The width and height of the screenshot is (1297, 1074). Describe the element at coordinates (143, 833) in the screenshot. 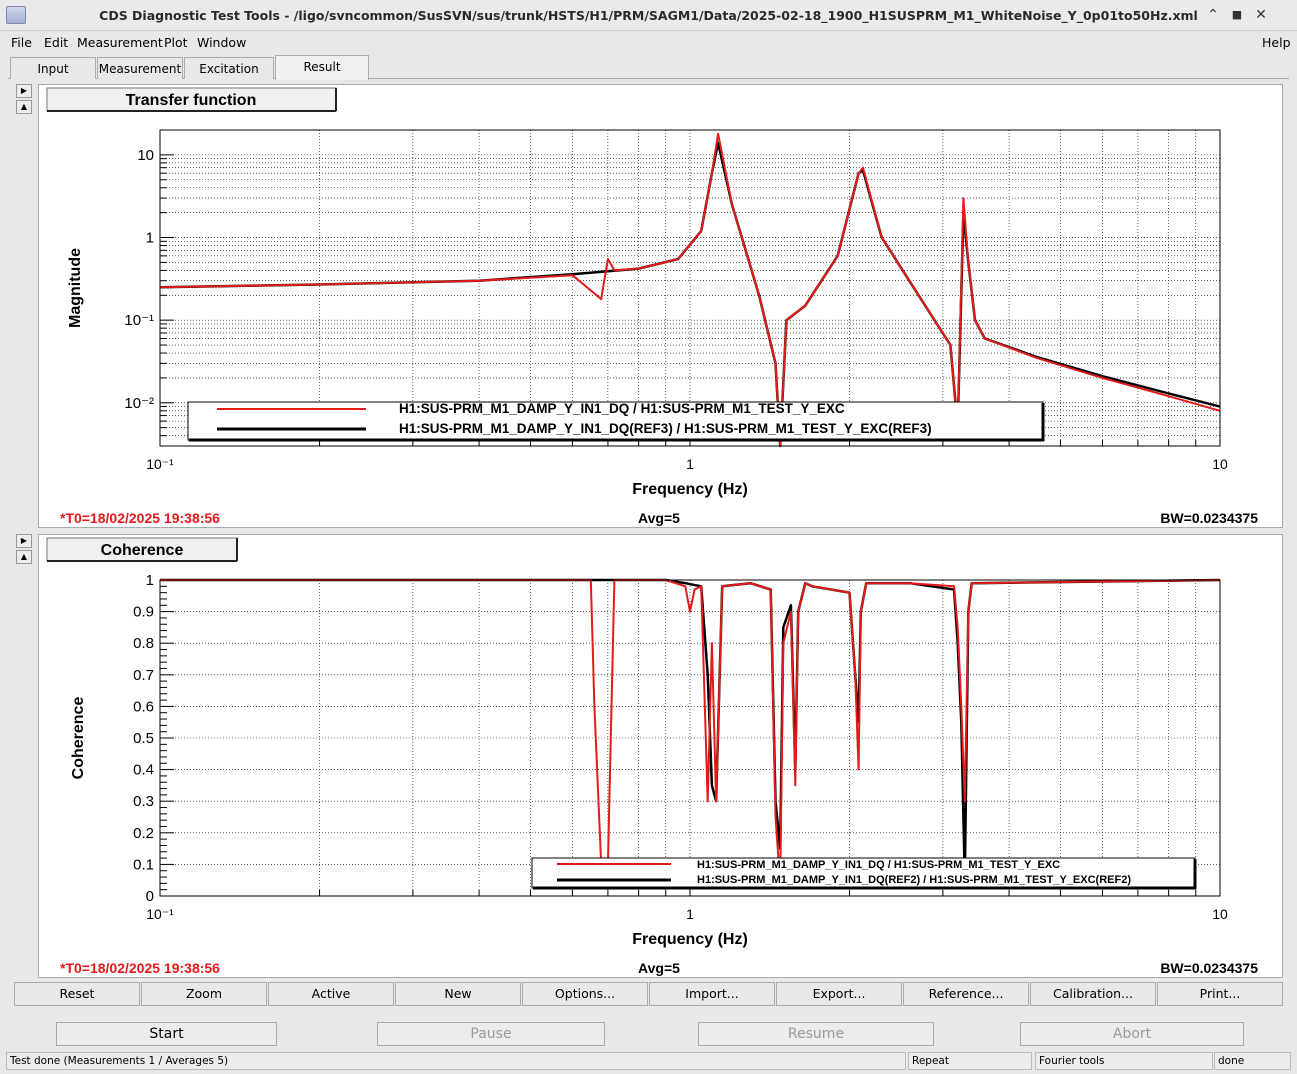

I see `y-tick-label: 0.2` at that location.